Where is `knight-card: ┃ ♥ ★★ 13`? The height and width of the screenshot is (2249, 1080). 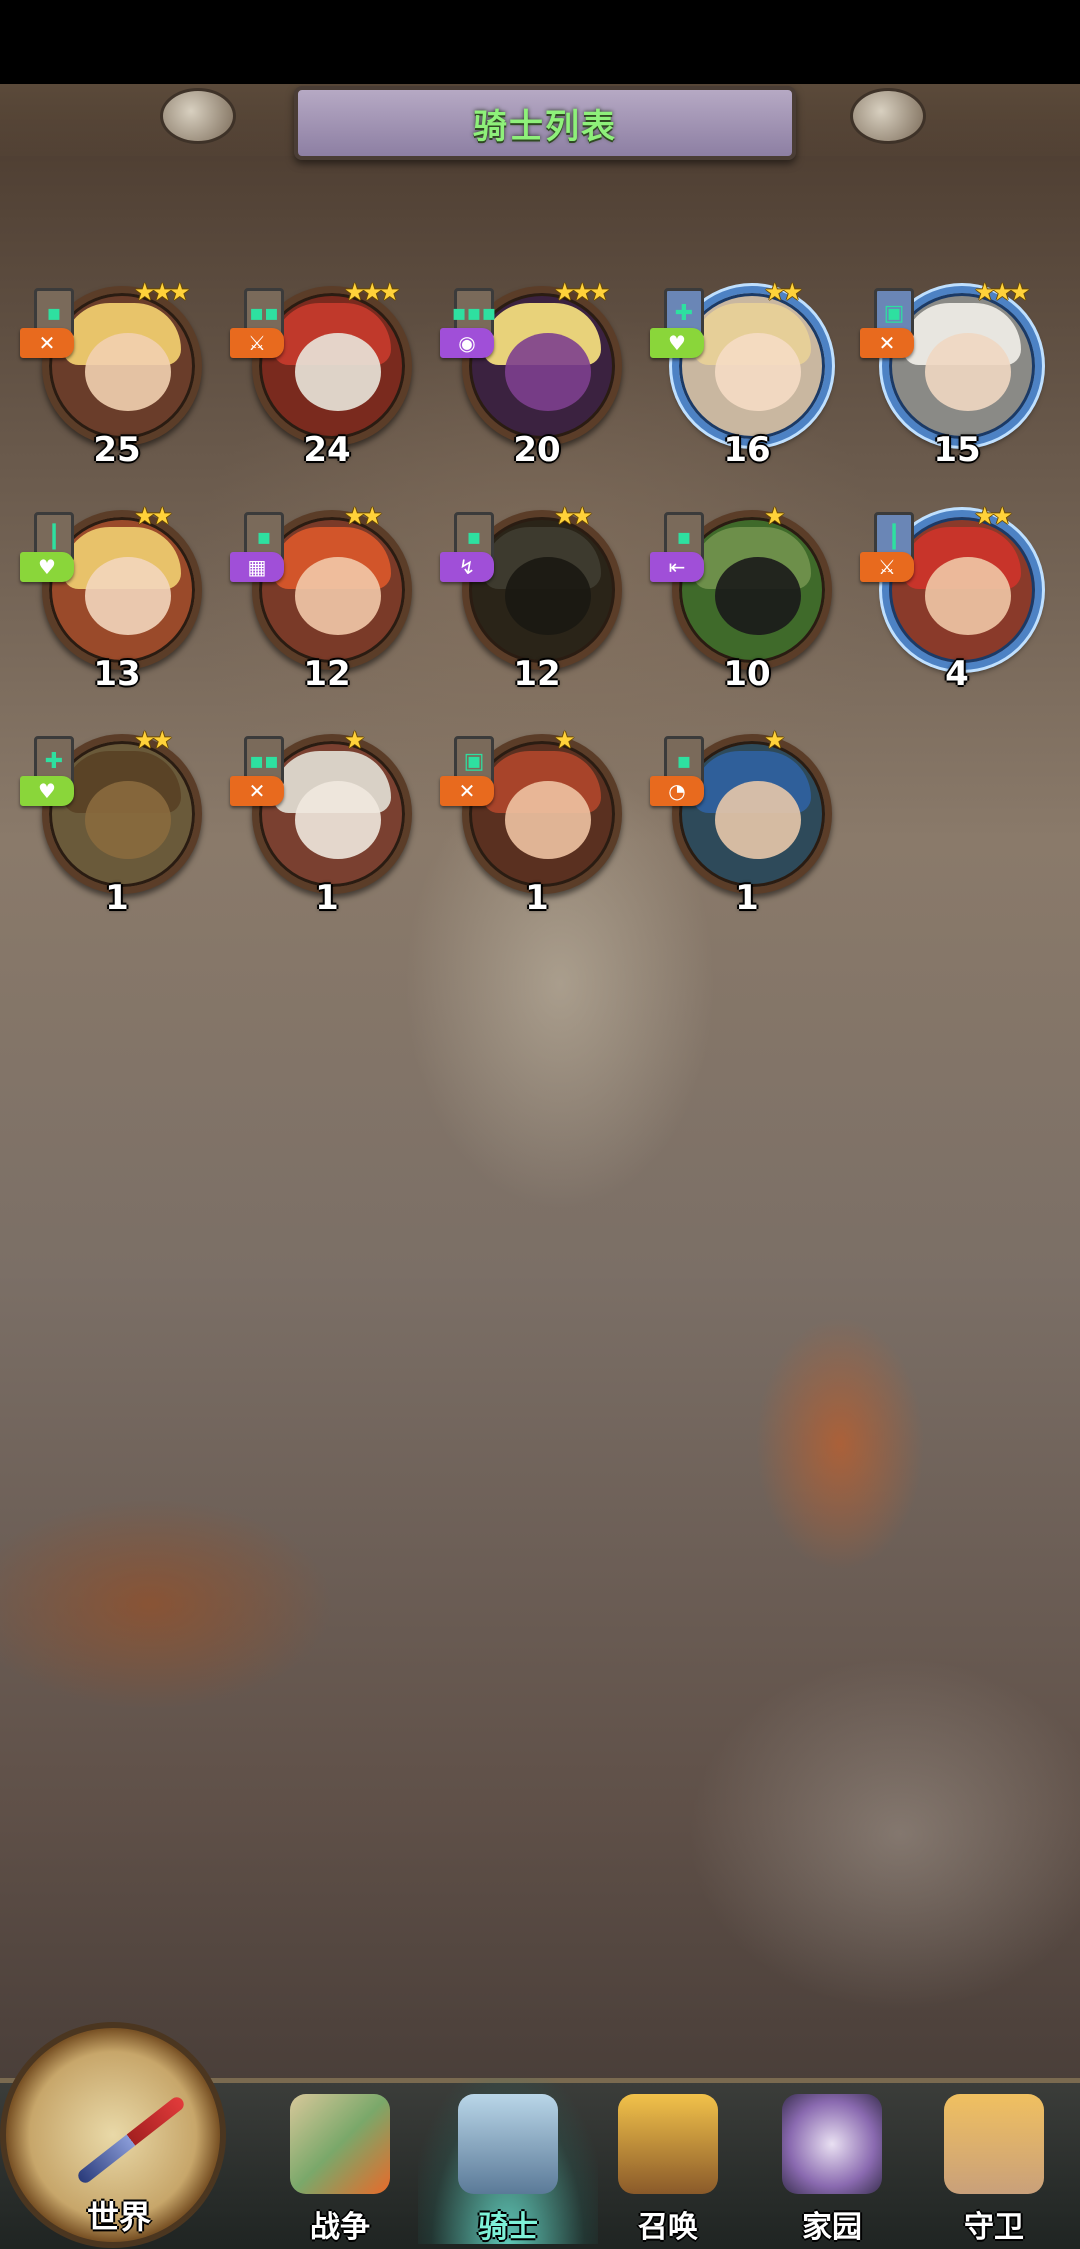
knight-card: ┃ ♥ ★★ 13 is located at coordinates (116, 602).